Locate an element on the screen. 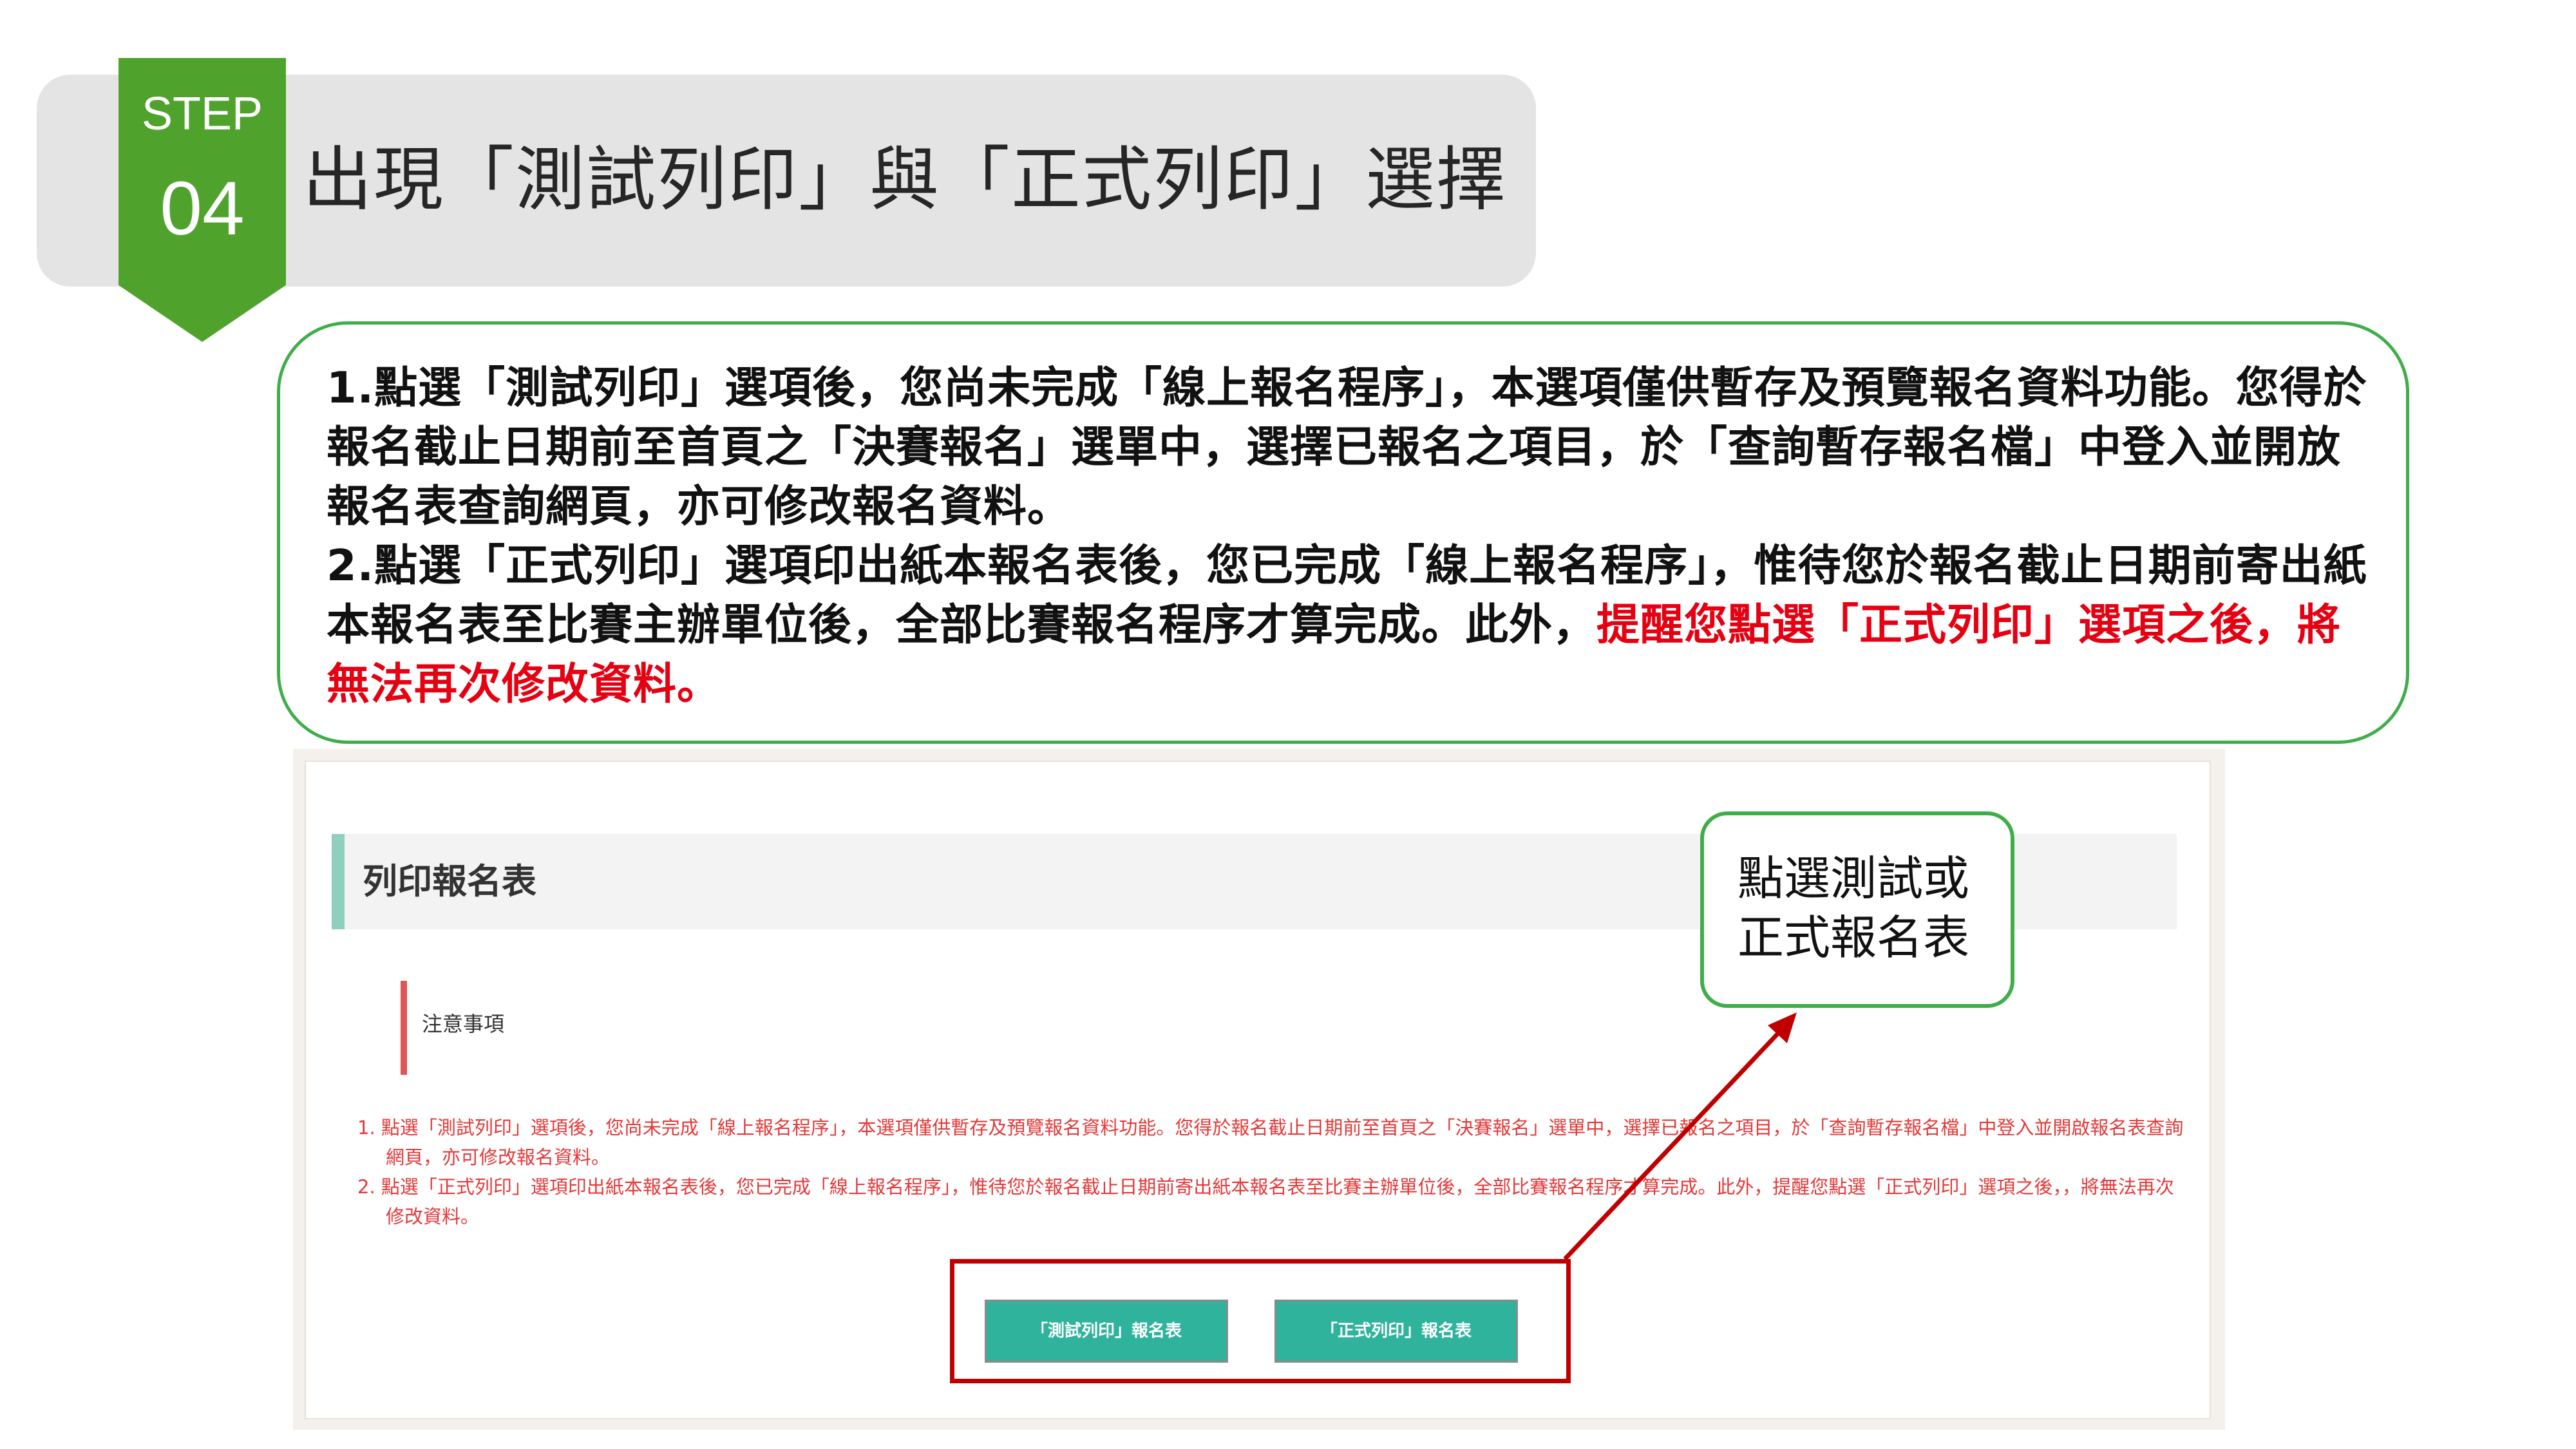 The image size is (2576, 1449). header-accent-bar is located at coordinates (338, 881).